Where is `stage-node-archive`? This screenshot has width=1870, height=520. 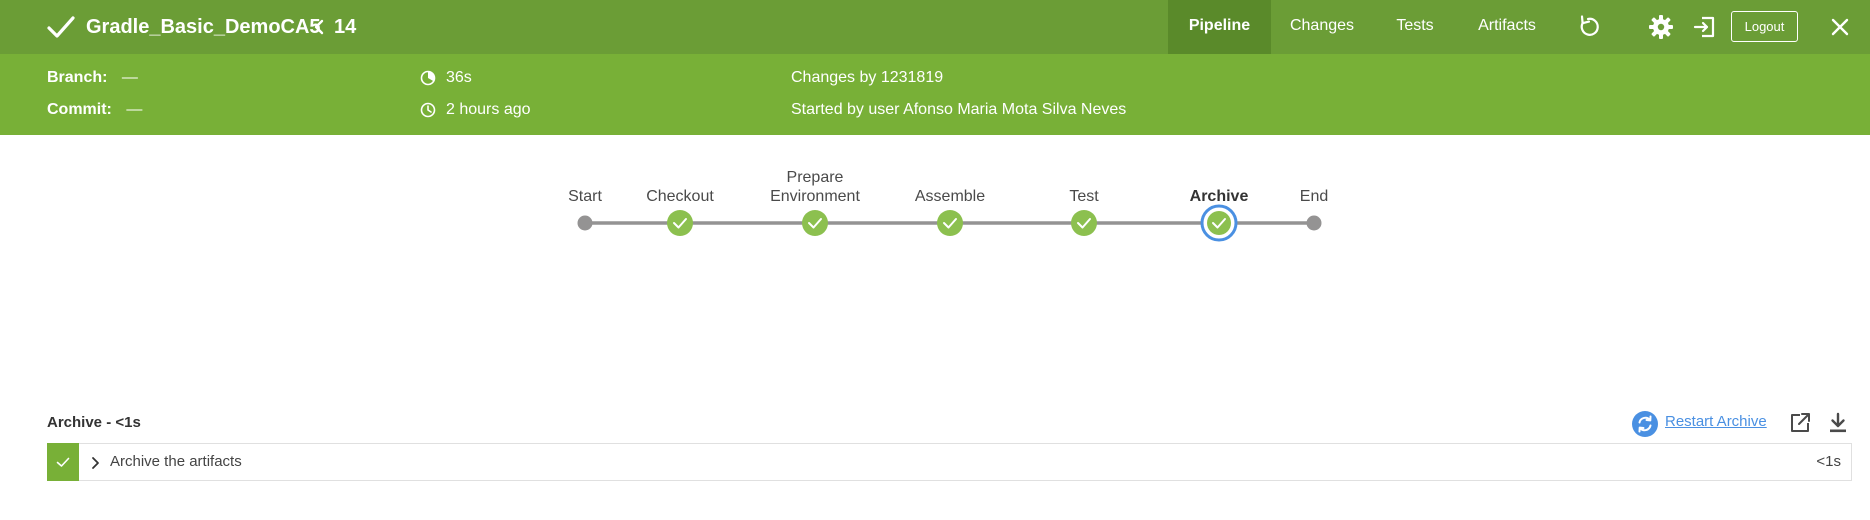 stage-node-archive is located at coordinates (1219, 223).